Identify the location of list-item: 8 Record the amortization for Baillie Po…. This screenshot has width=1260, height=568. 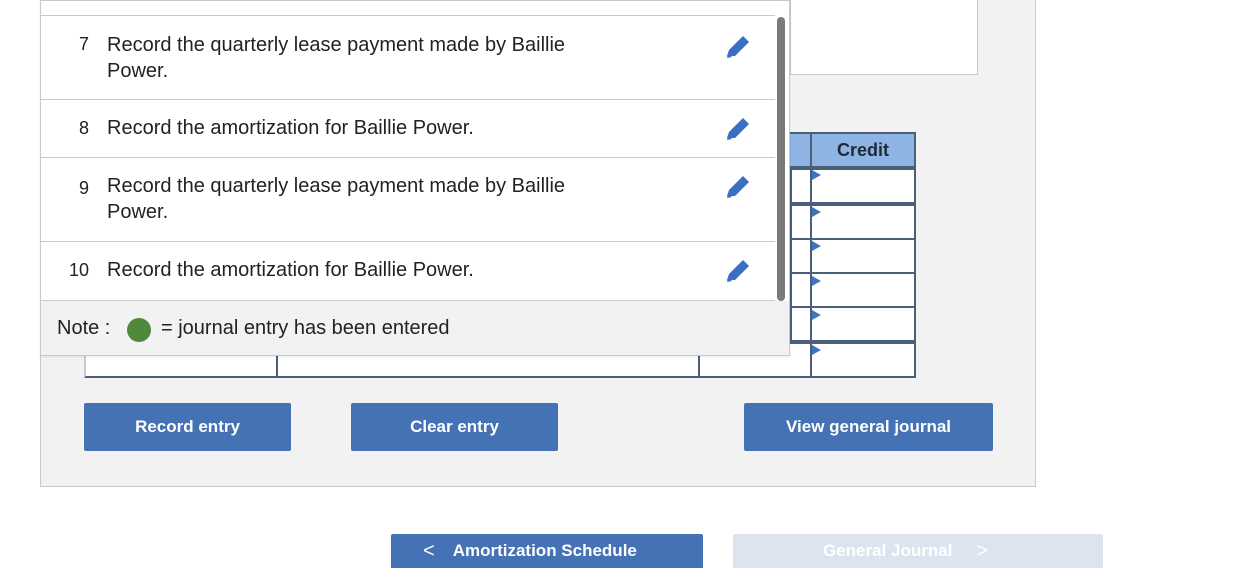
(408, 129).